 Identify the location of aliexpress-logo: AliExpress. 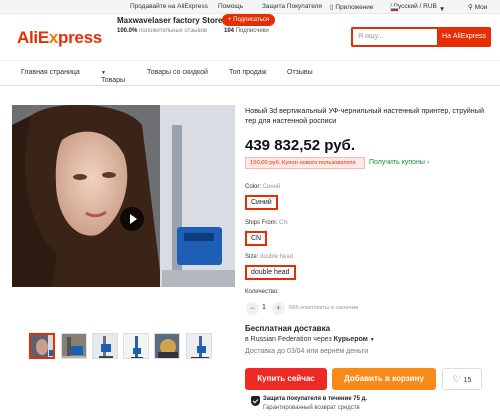
(59, 38).